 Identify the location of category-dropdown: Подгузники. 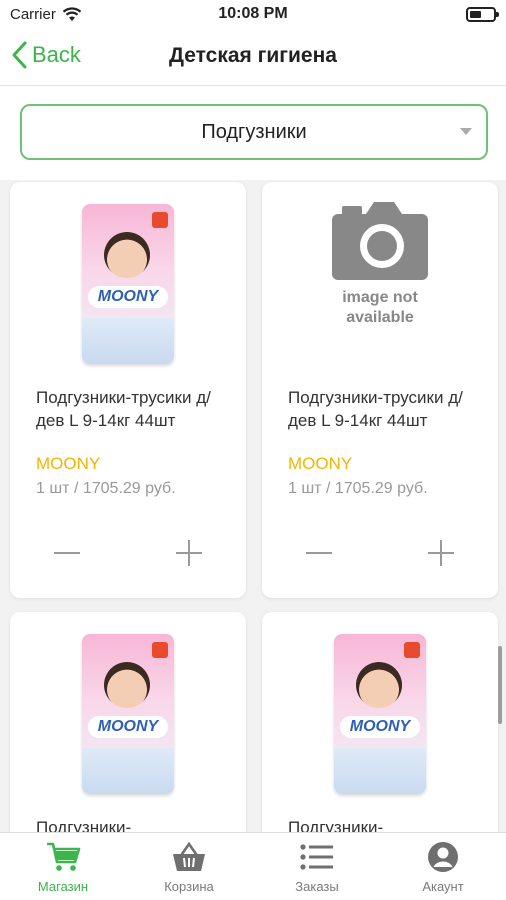
(254, 132).